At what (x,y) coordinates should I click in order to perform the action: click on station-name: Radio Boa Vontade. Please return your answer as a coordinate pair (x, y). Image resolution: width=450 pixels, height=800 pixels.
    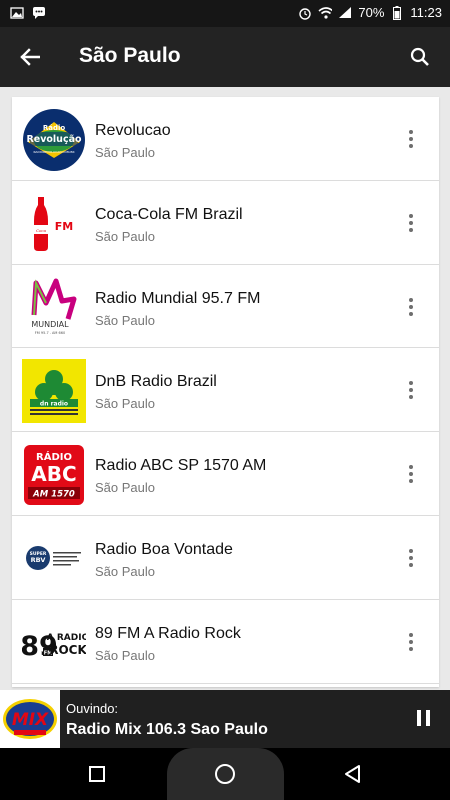
    Looking at the image, I should click on (164, 549).